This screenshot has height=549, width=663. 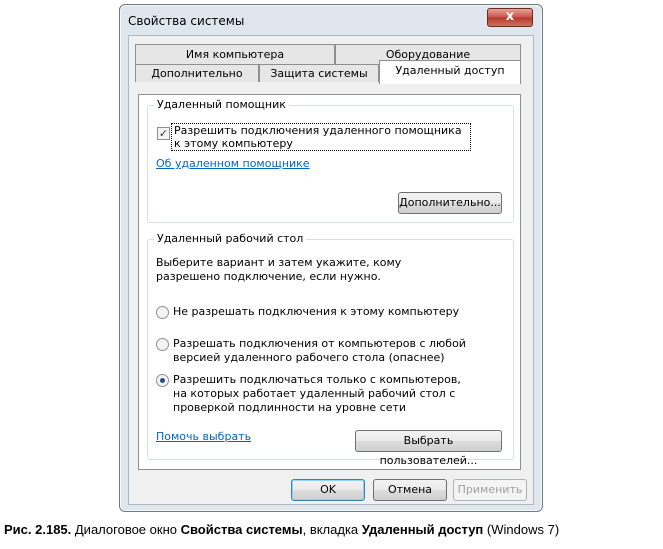 What do you see at coordinates (521, 529) in the screenshot?
I see `caption-text-3: (Windows 7)` at bounding box center [521, 529].